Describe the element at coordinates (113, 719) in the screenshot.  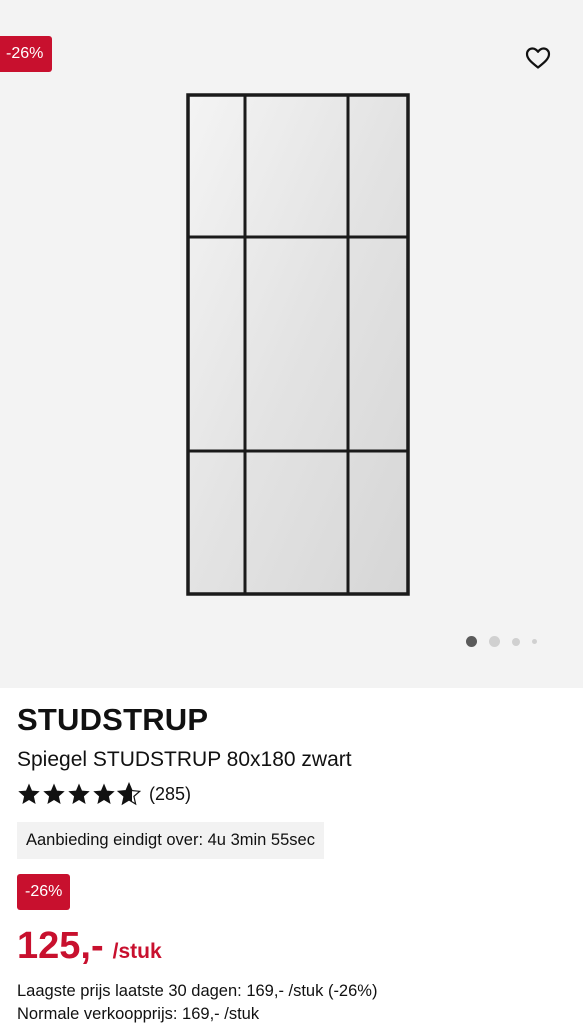
I see `product-brand: STUDSTRUP` at that location.